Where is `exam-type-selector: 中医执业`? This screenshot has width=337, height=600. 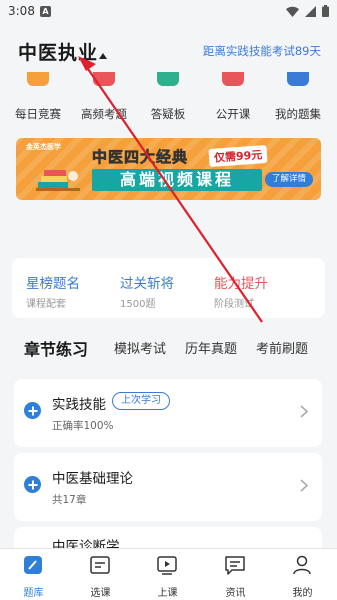 exam-type-selector: 中医执业 is located at coordinates (58, 51).